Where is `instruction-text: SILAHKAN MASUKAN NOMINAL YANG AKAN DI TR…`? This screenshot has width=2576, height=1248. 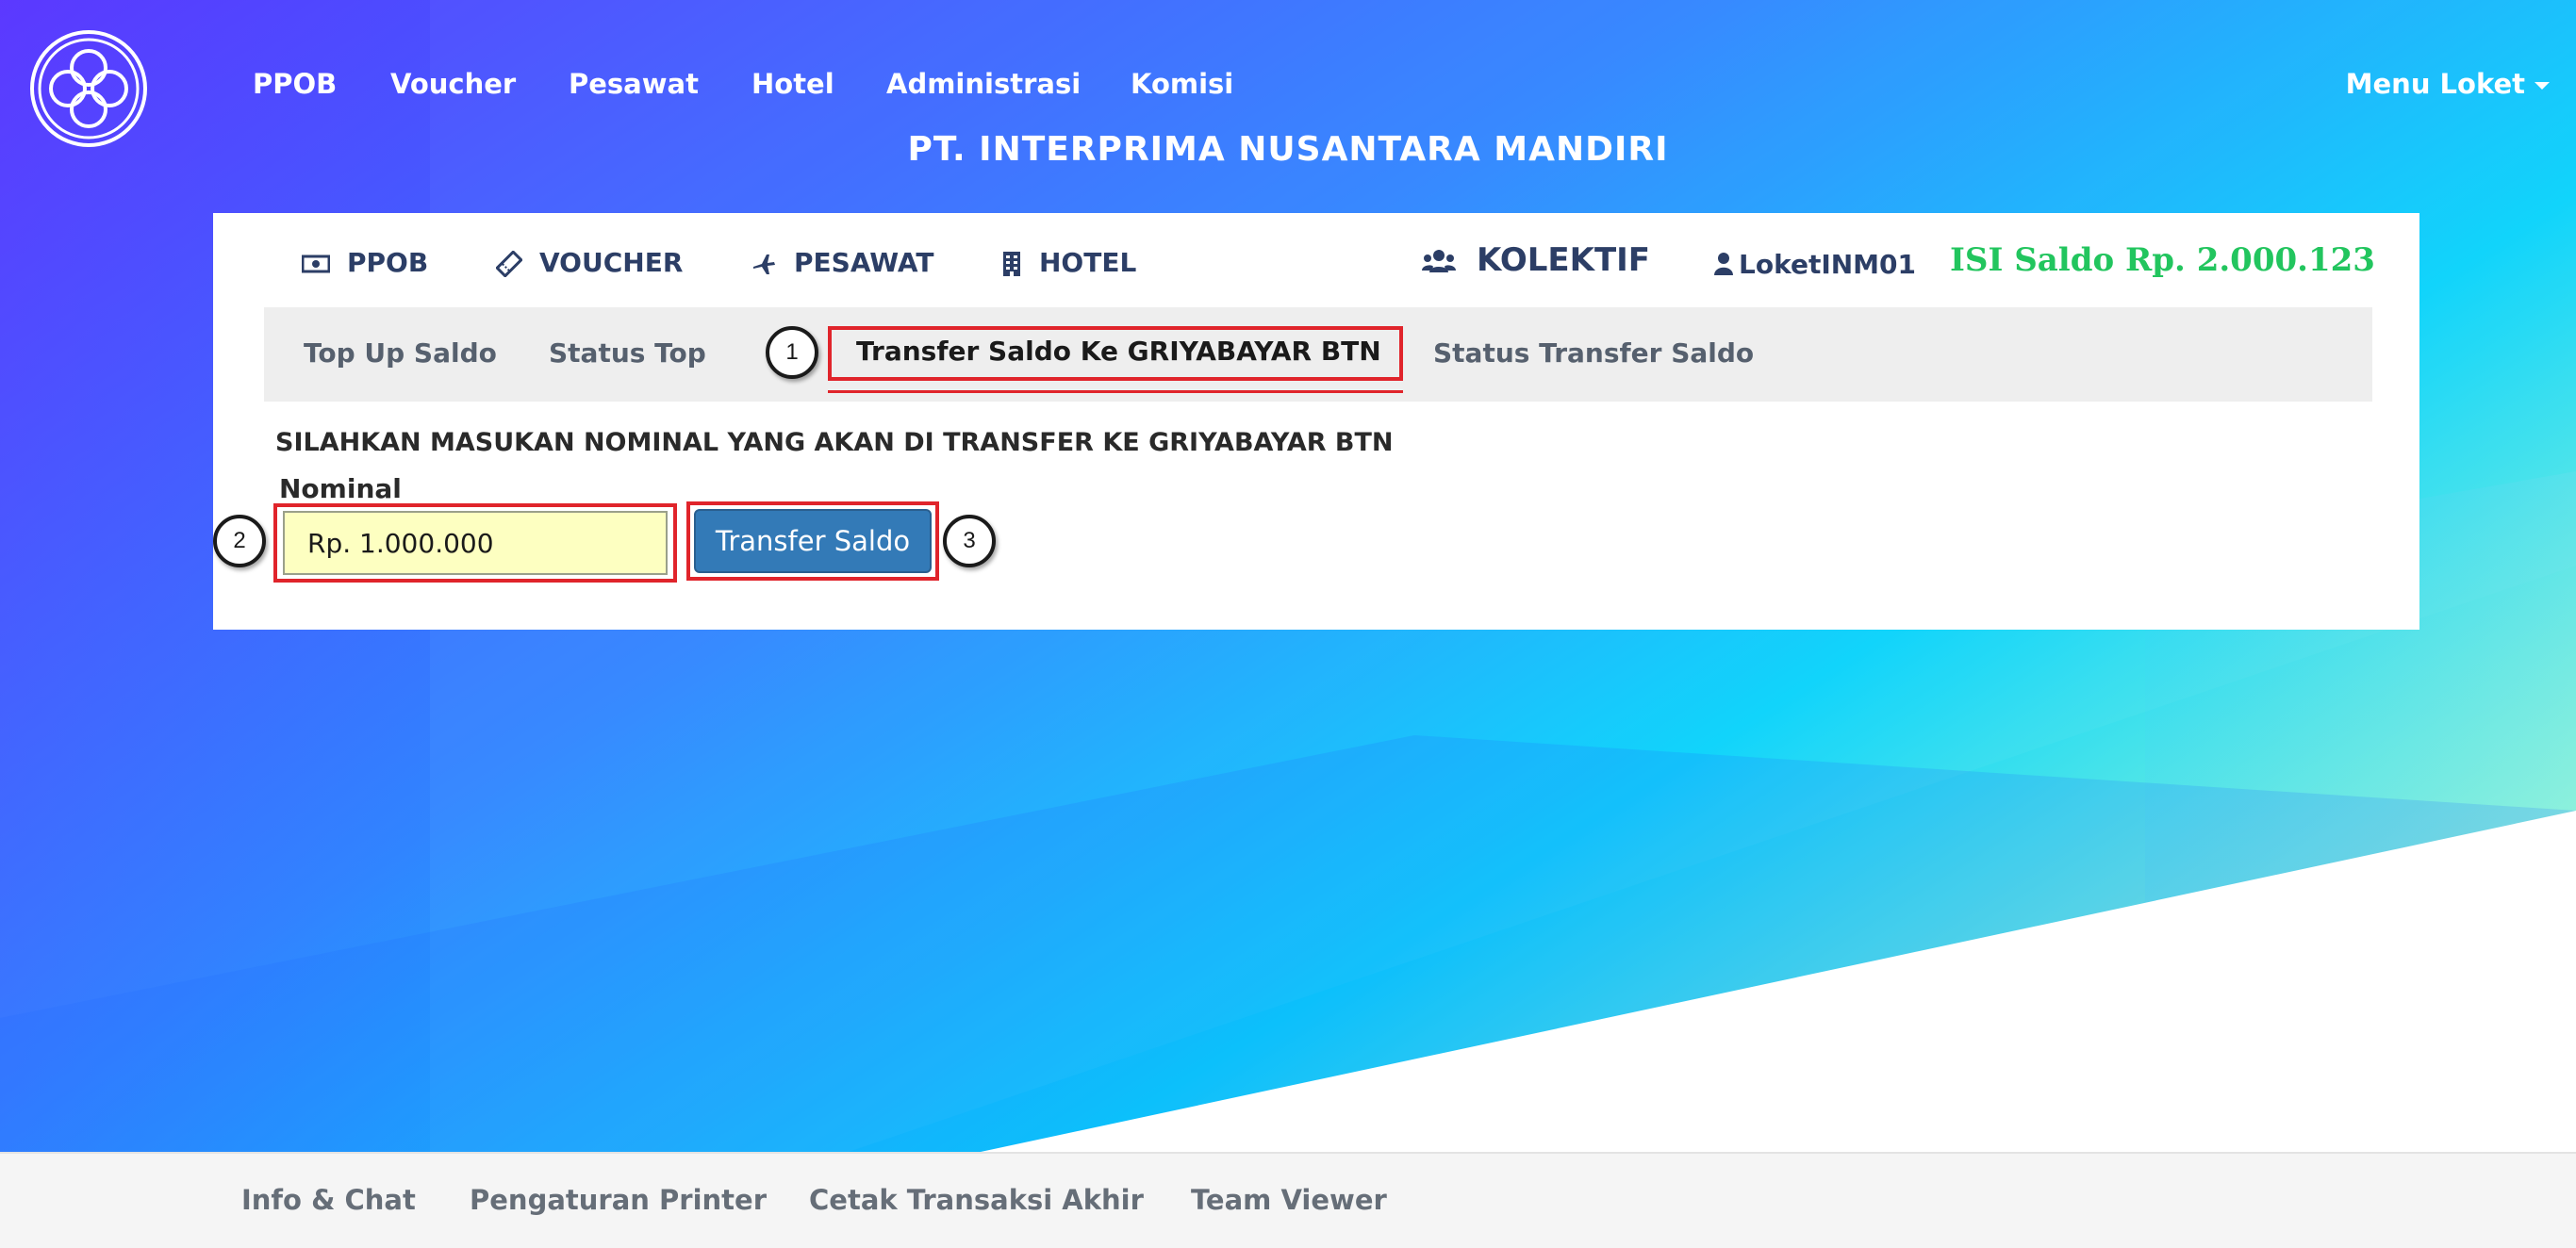
instruction-text: SILAHKAN MASUKAN NOMINAL YANG AKAN DI TR… is located at coordinates (834, 443).